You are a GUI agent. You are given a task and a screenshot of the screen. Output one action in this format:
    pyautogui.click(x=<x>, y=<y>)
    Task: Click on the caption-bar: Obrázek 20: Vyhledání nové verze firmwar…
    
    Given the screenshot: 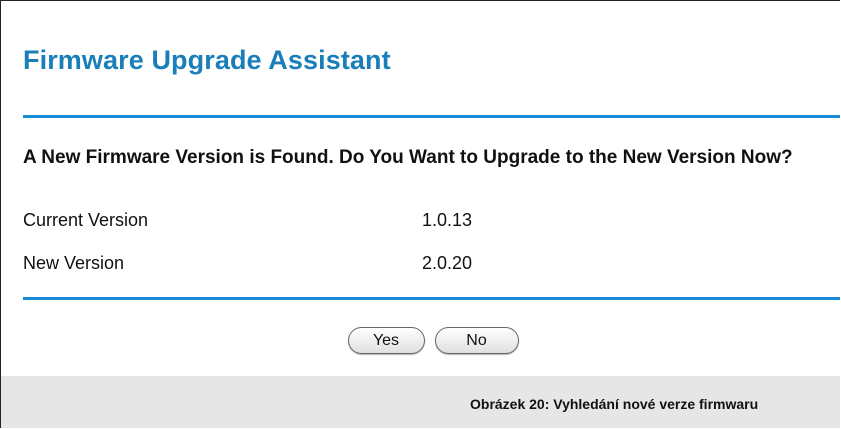 What is the action you would take?
    pyautogui.click(x=420, y=402)
    